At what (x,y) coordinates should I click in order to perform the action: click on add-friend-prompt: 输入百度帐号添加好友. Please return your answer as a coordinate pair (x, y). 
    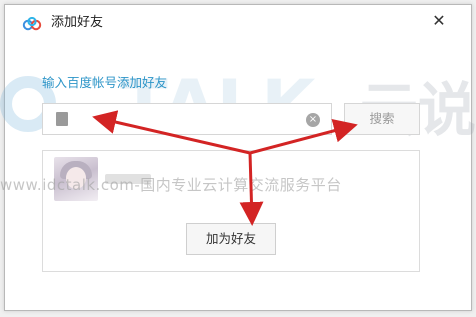
    Looking at the image, I should click on (105, 82).